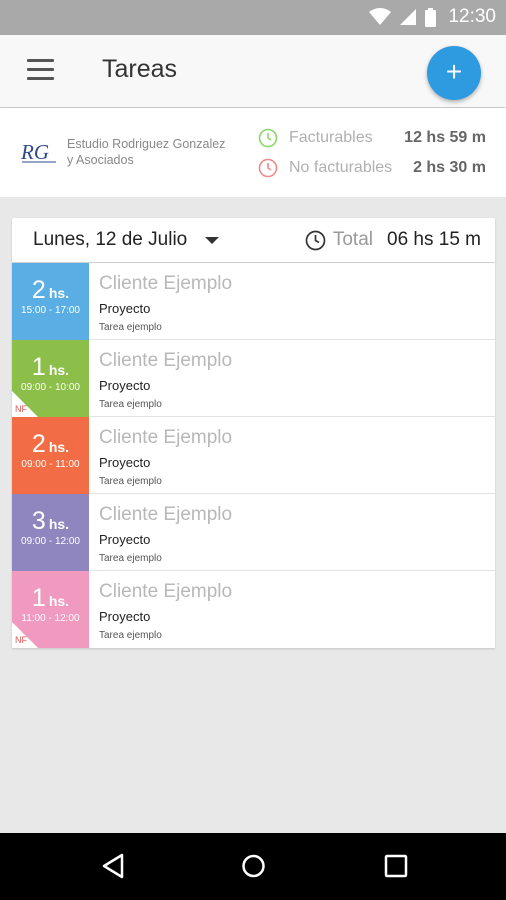  I want to click on page-title: Tareas, so click(140, 69).